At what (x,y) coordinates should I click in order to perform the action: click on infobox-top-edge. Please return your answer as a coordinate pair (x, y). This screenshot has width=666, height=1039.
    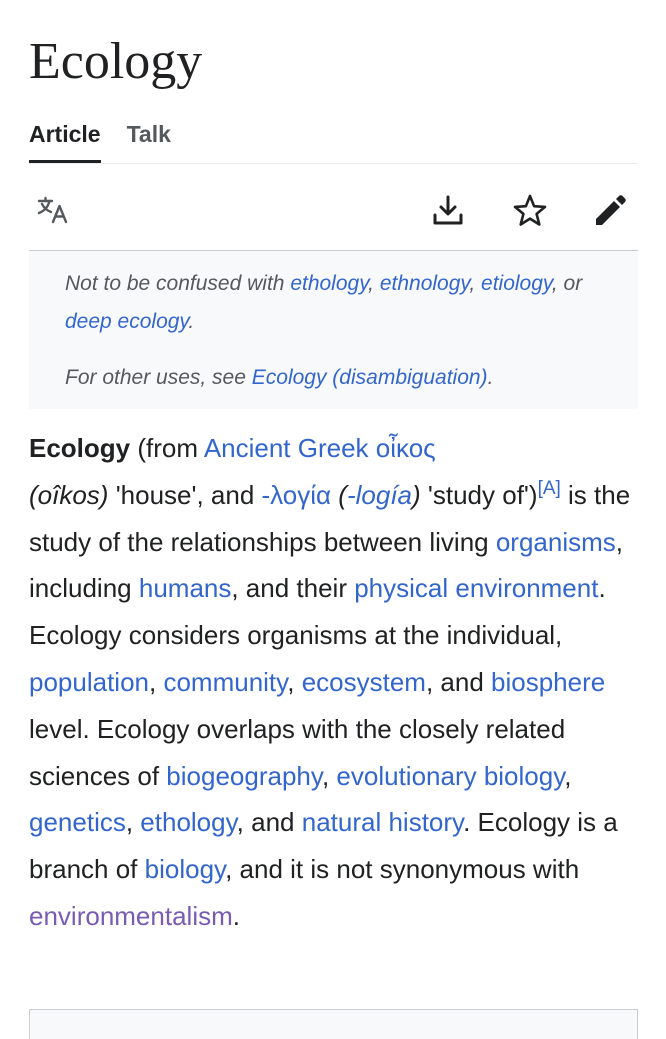
    Looking at the image, I should click on (333, 1024).